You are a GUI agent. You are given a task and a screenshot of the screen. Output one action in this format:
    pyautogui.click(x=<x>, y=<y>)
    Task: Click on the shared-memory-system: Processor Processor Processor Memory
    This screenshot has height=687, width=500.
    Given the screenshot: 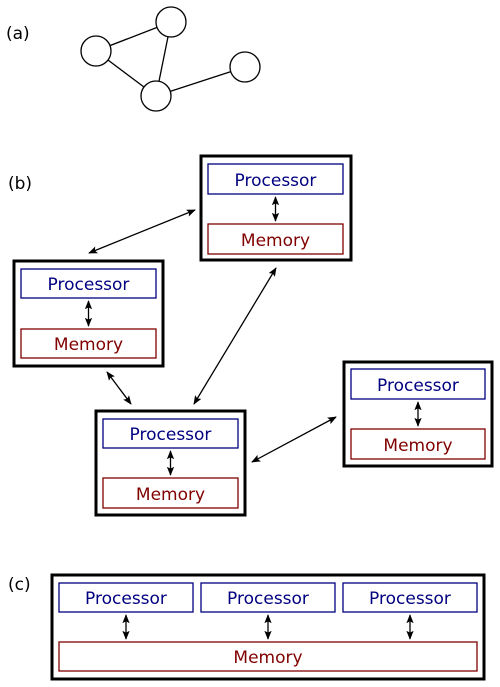 What is the action you would take?
    pyautogui.click(x=268, y=627)
    